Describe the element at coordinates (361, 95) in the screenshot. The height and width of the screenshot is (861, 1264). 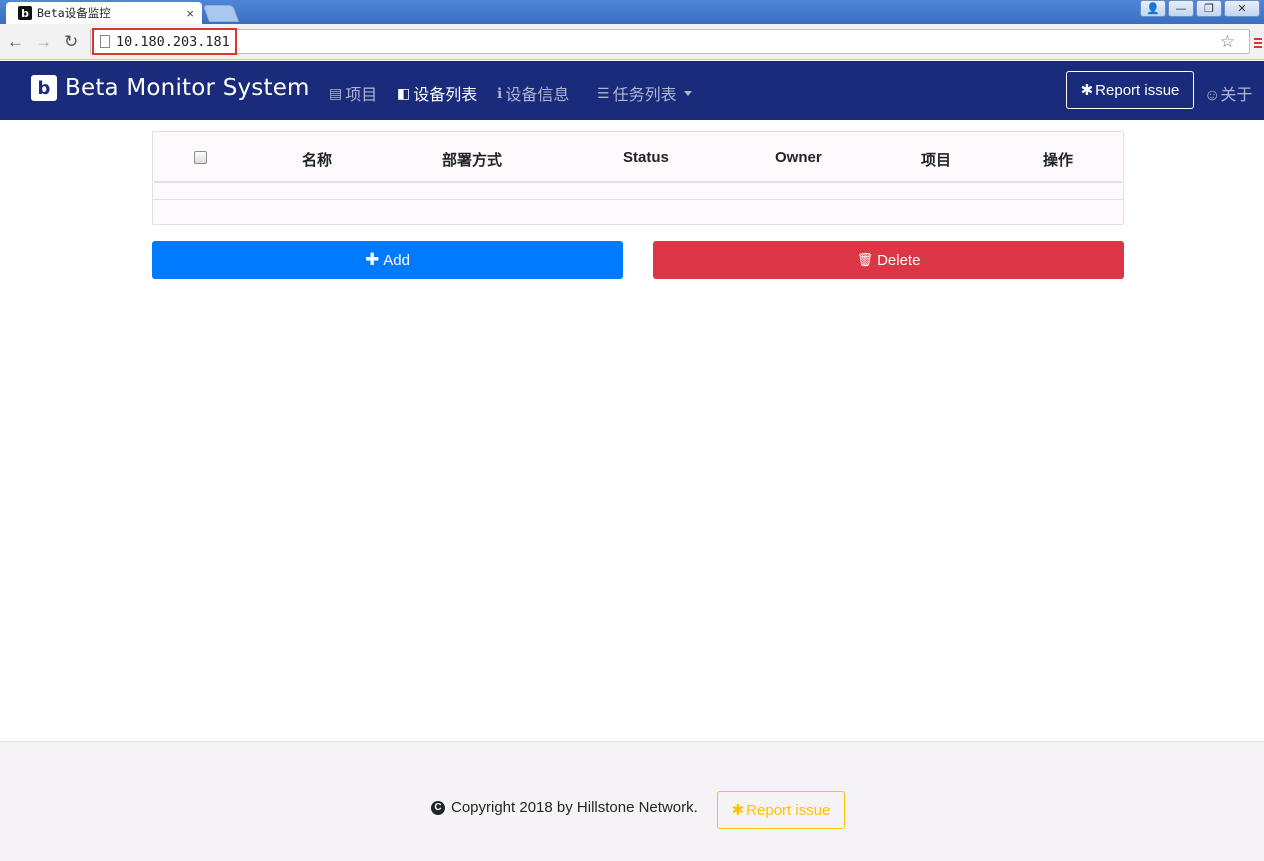
I see `nav-item-label: 项目` at that location.